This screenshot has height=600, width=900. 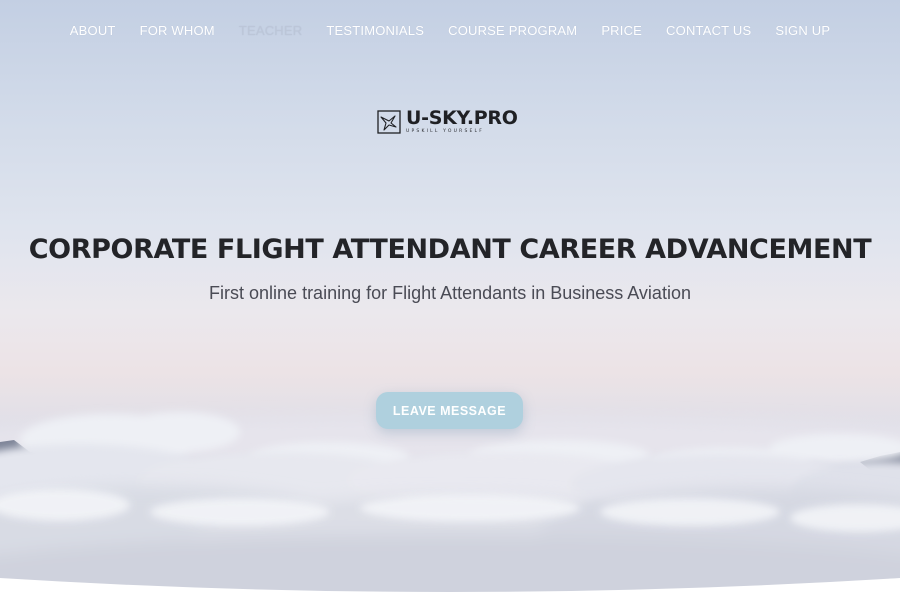 I want to click on logo-name: U-SKY.PRO, so click(x=462, y=118).